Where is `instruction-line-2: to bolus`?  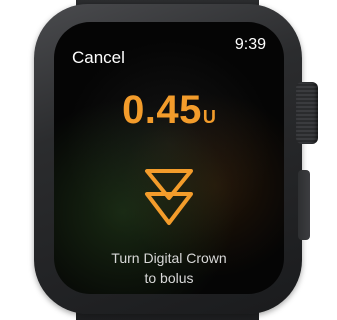
instruction-line-2: to bolus is located at coordinates (169, 278).